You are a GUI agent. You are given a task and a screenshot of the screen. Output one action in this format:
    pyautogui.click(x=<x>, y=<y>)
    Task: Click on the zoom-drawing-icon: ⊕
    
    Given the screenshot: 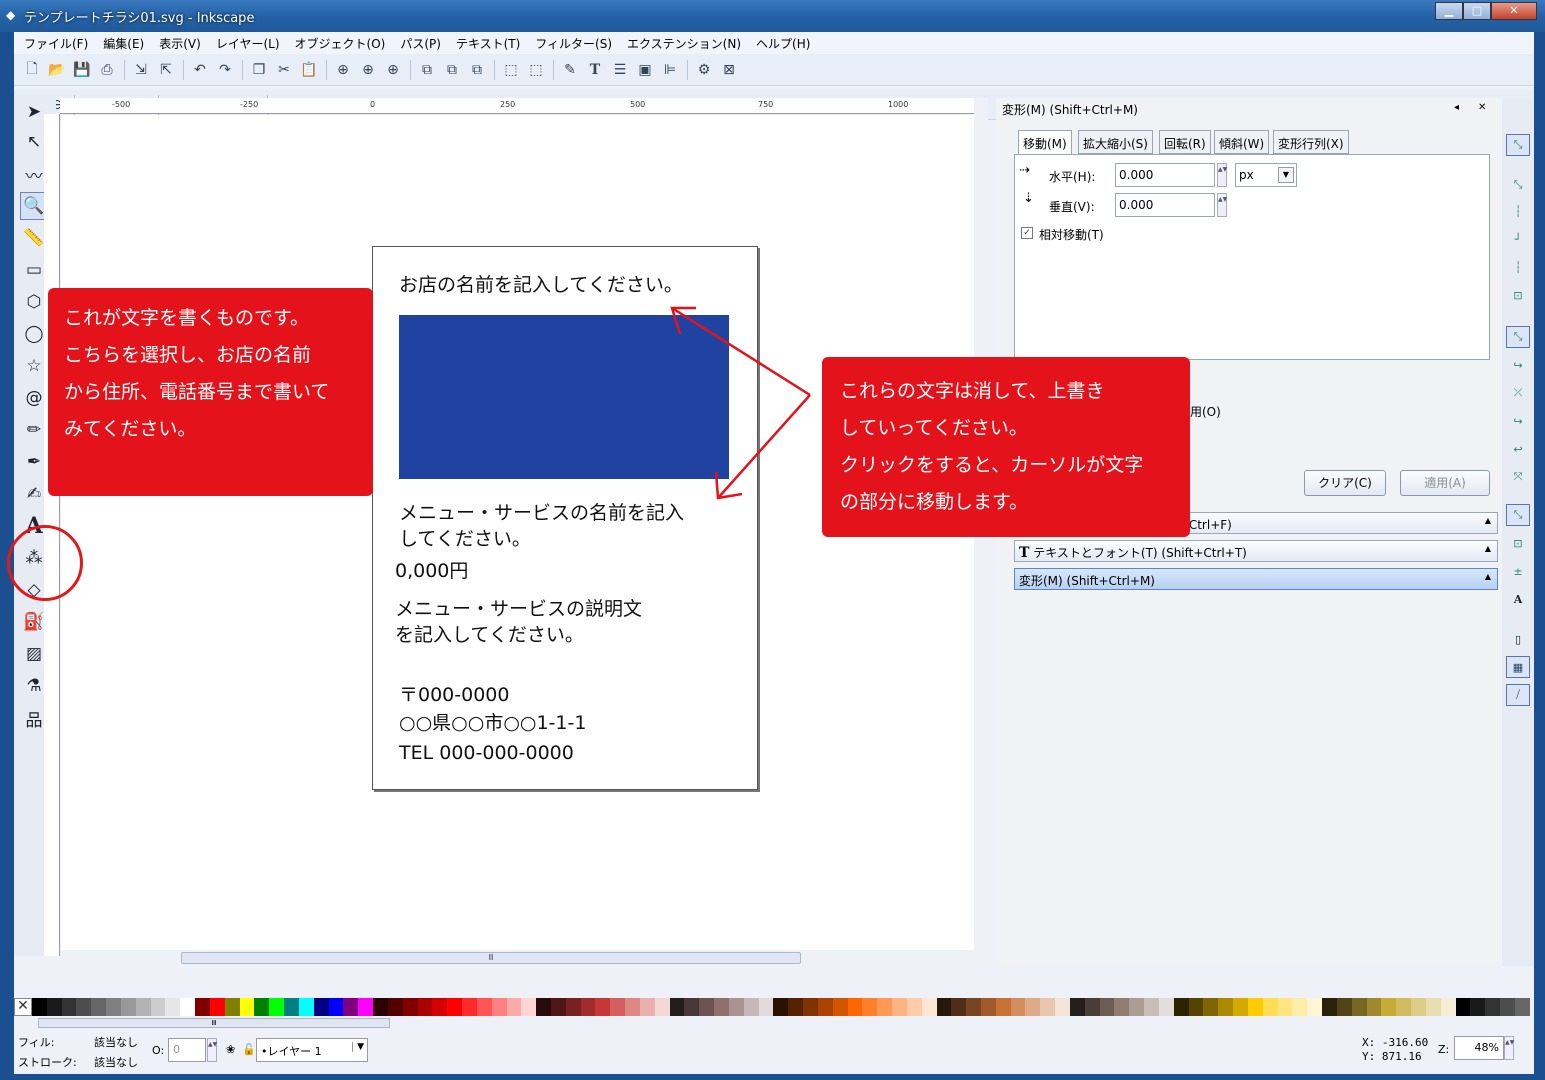 What is the action you would take?
    pyautogui.click(x=368, y=70)
    